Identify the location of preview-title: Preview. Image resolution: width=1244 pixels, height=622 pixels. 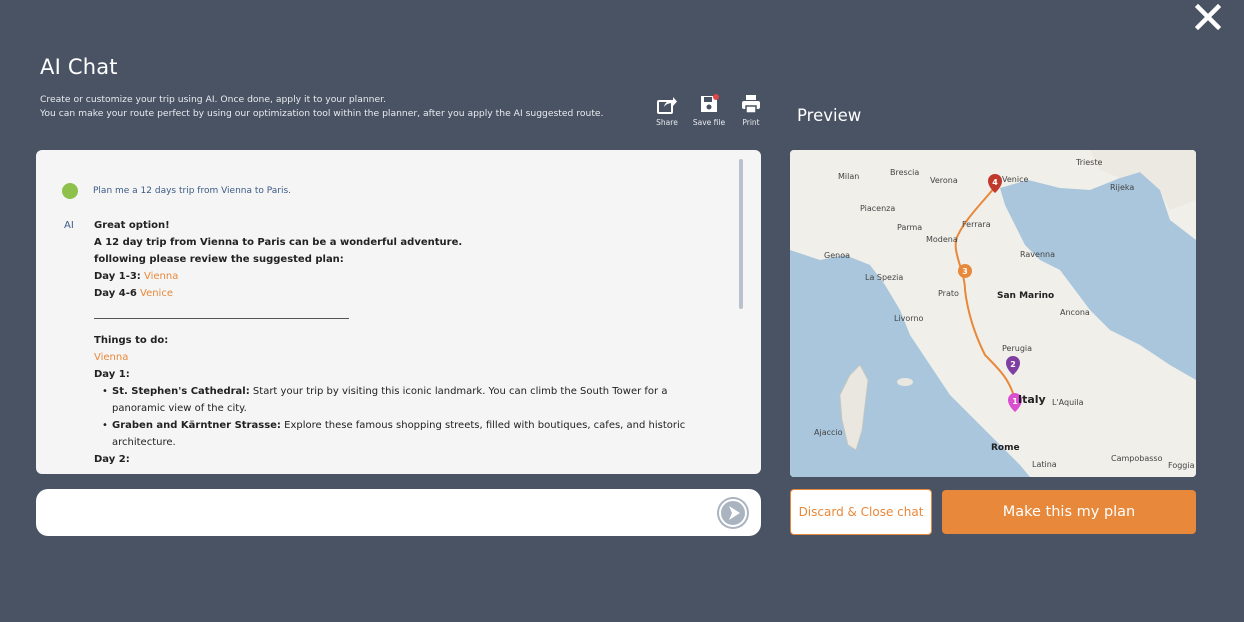
(829, 115).